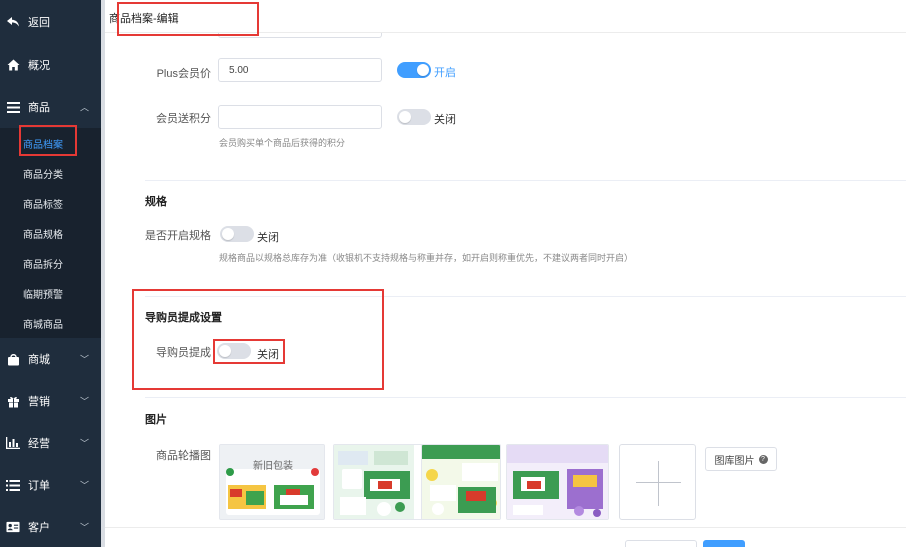 This screenshot has width=906, height=547. I want to click on library-image-button-label: 图库图片, so click(734, 461).